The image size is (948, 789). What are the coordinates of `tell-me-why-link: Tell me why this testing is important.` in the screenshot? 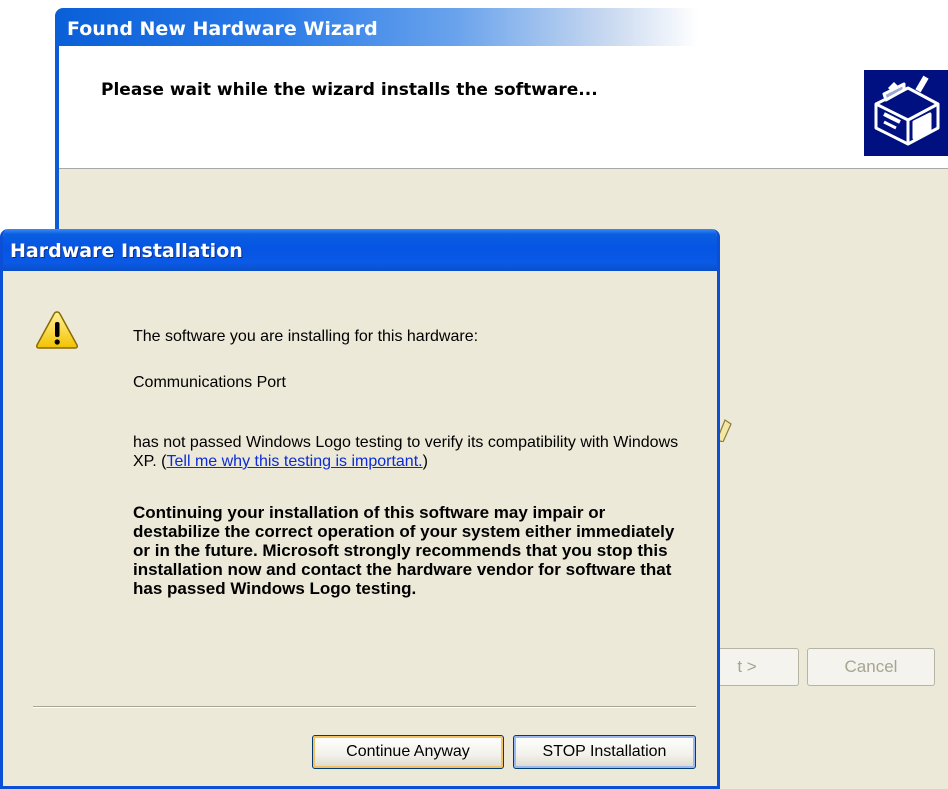 It's located at (295, 461).